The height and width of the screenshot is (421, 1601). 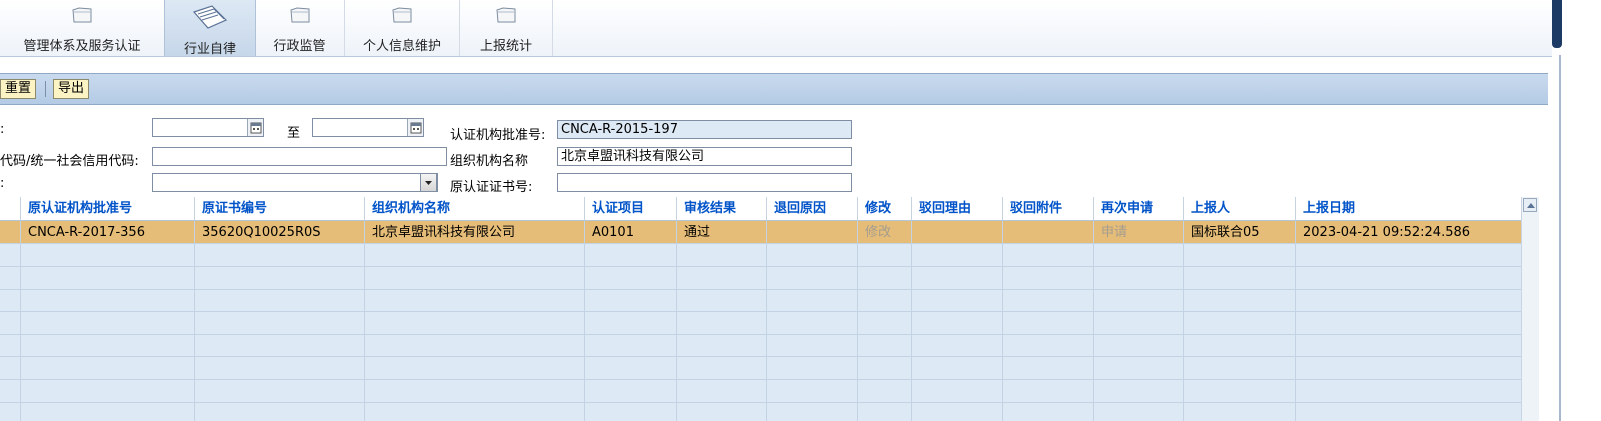 What do you see at coordinates (279, 232) in the screenshot?
I see `cell-orig-cert-no: 35620Q10025R0S` at bounding box center [279, 232].